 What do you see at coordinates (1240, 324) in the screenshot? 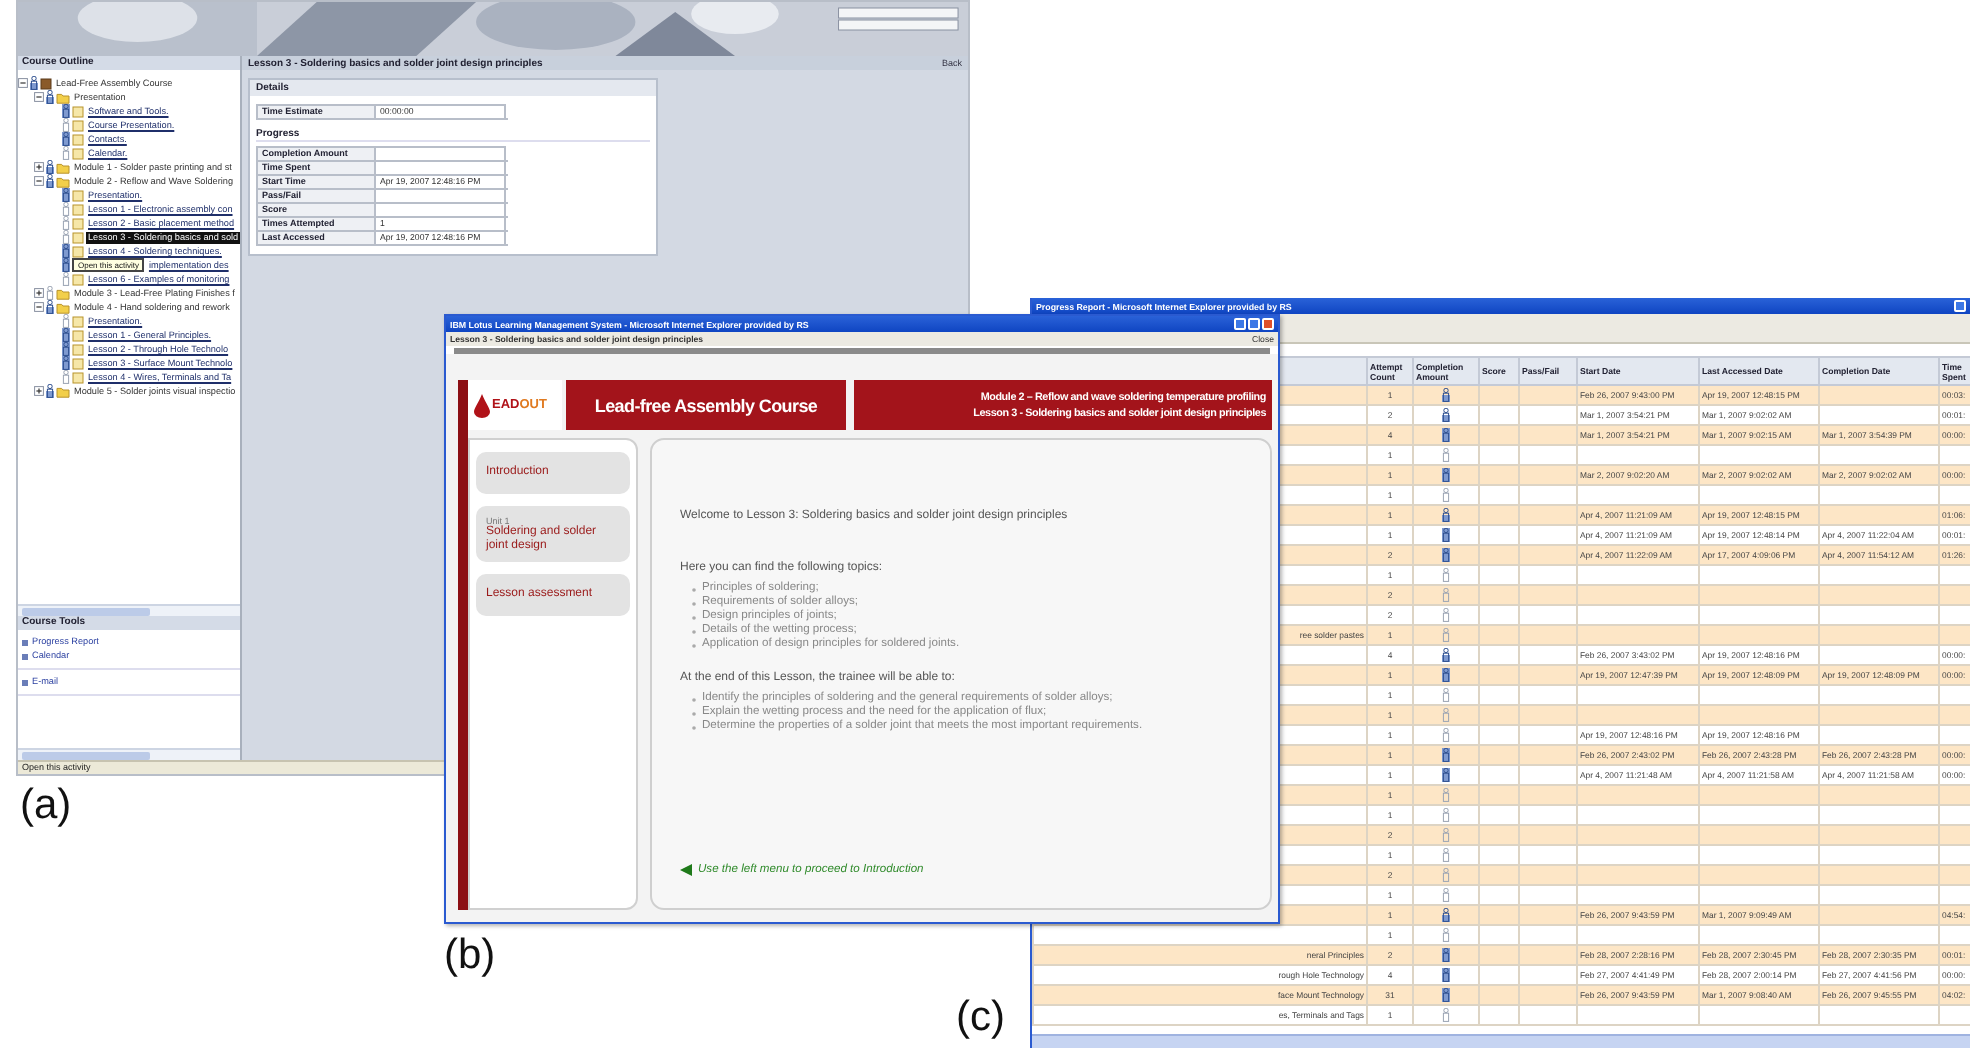
I see `minimize-button` at bounding box center [1240, 324].